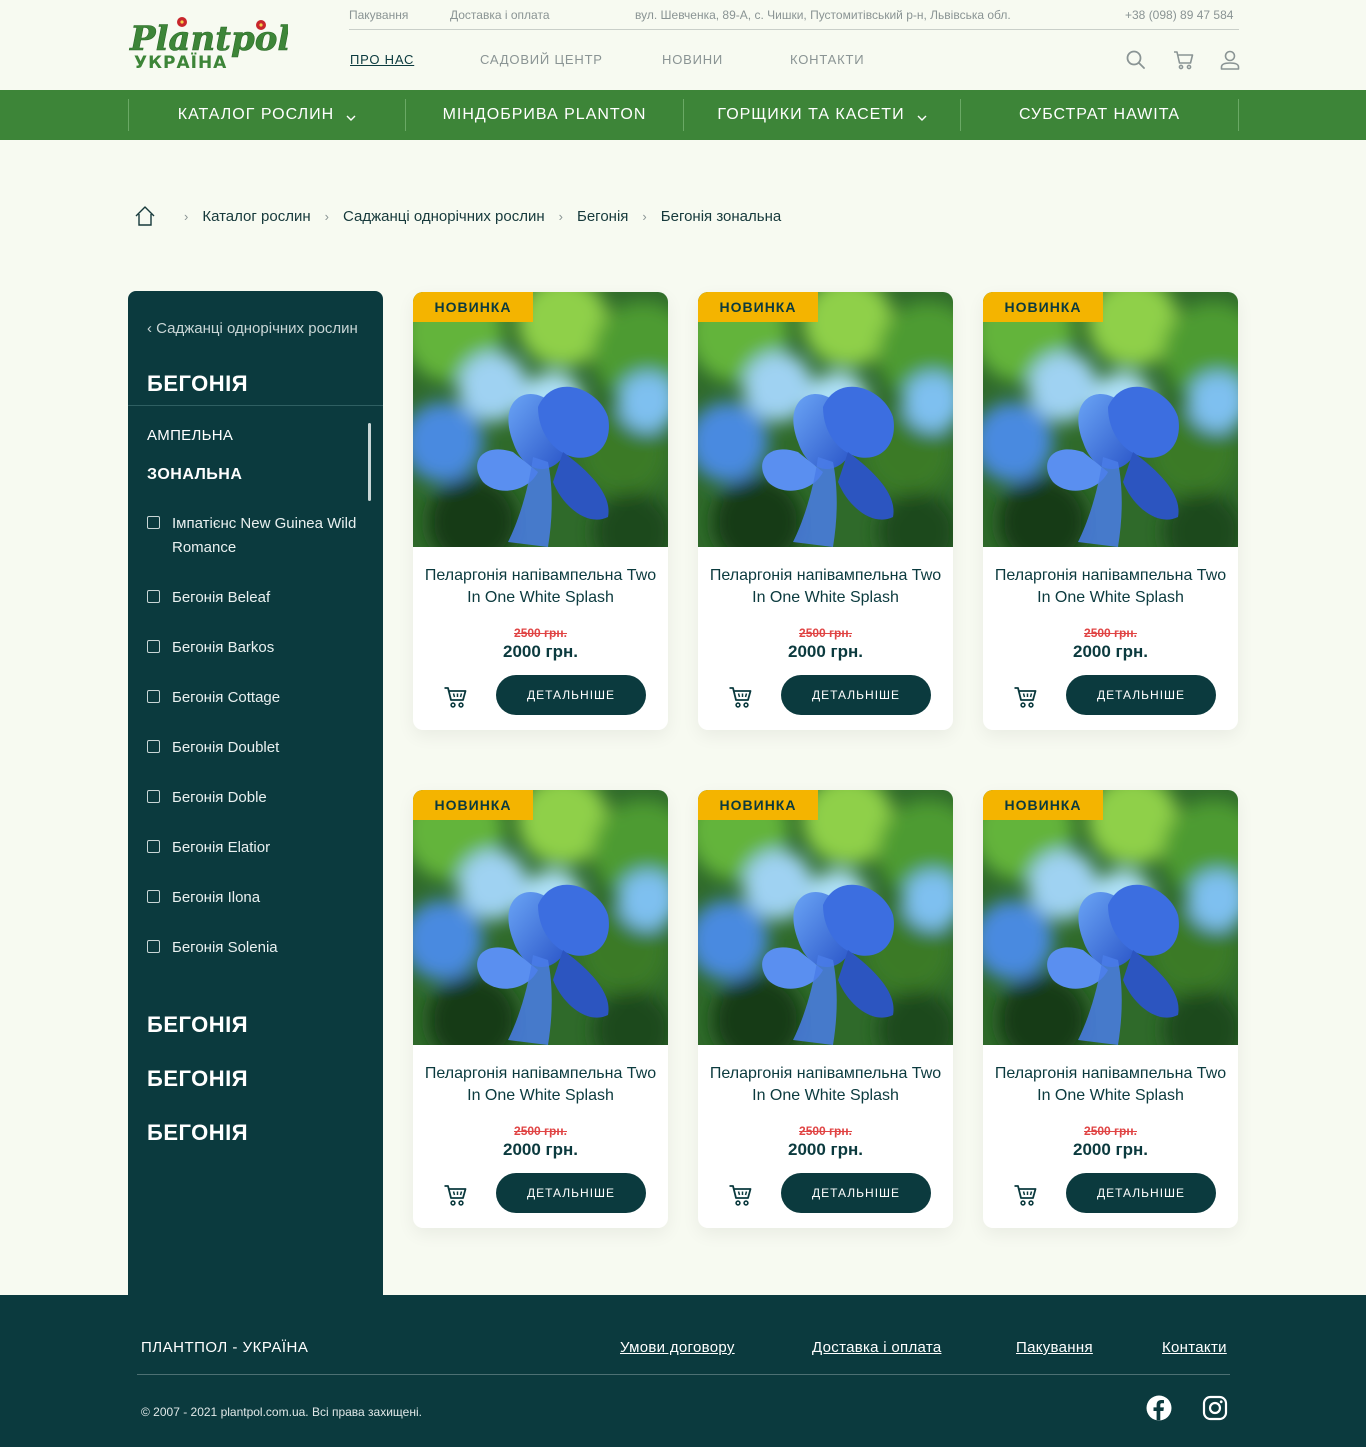 The image size is (1366, 1447). What do you see at coordinates (1179, 15) in the screenshot?
I see `topbar-phone: +38 (098) 89 47 584` at bounding box center [1179, 15].